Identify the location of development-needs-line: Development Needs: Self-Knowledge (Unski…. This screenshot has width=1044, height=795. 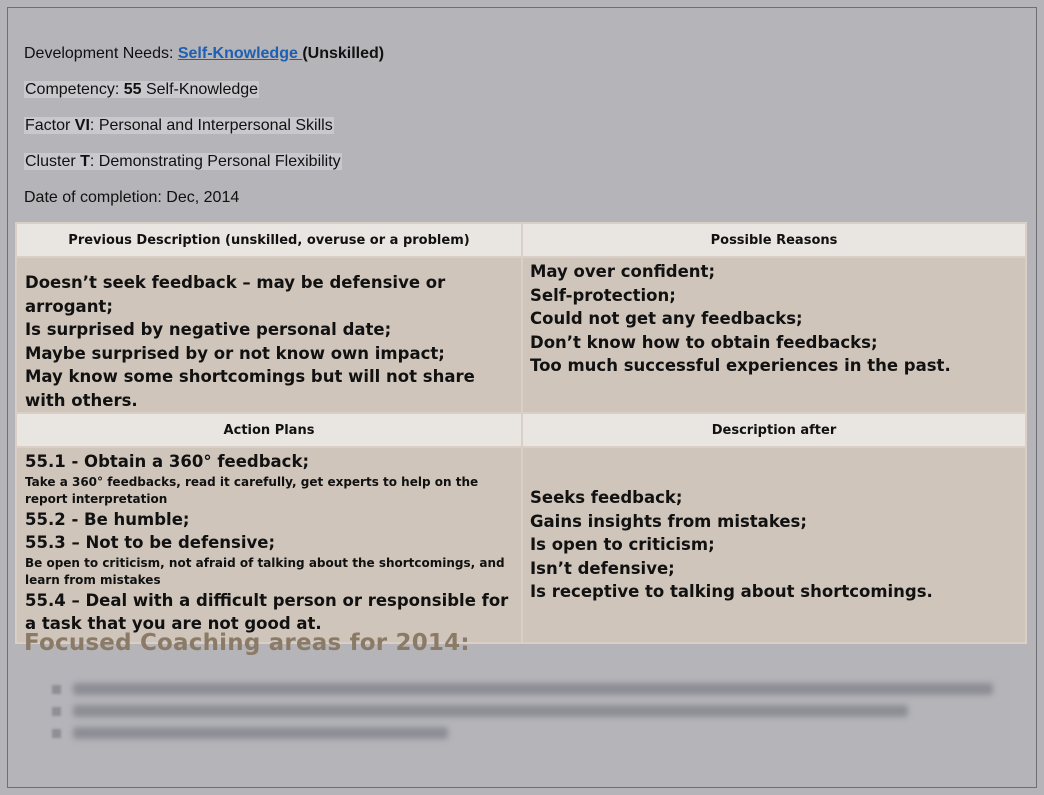
(204, 54).